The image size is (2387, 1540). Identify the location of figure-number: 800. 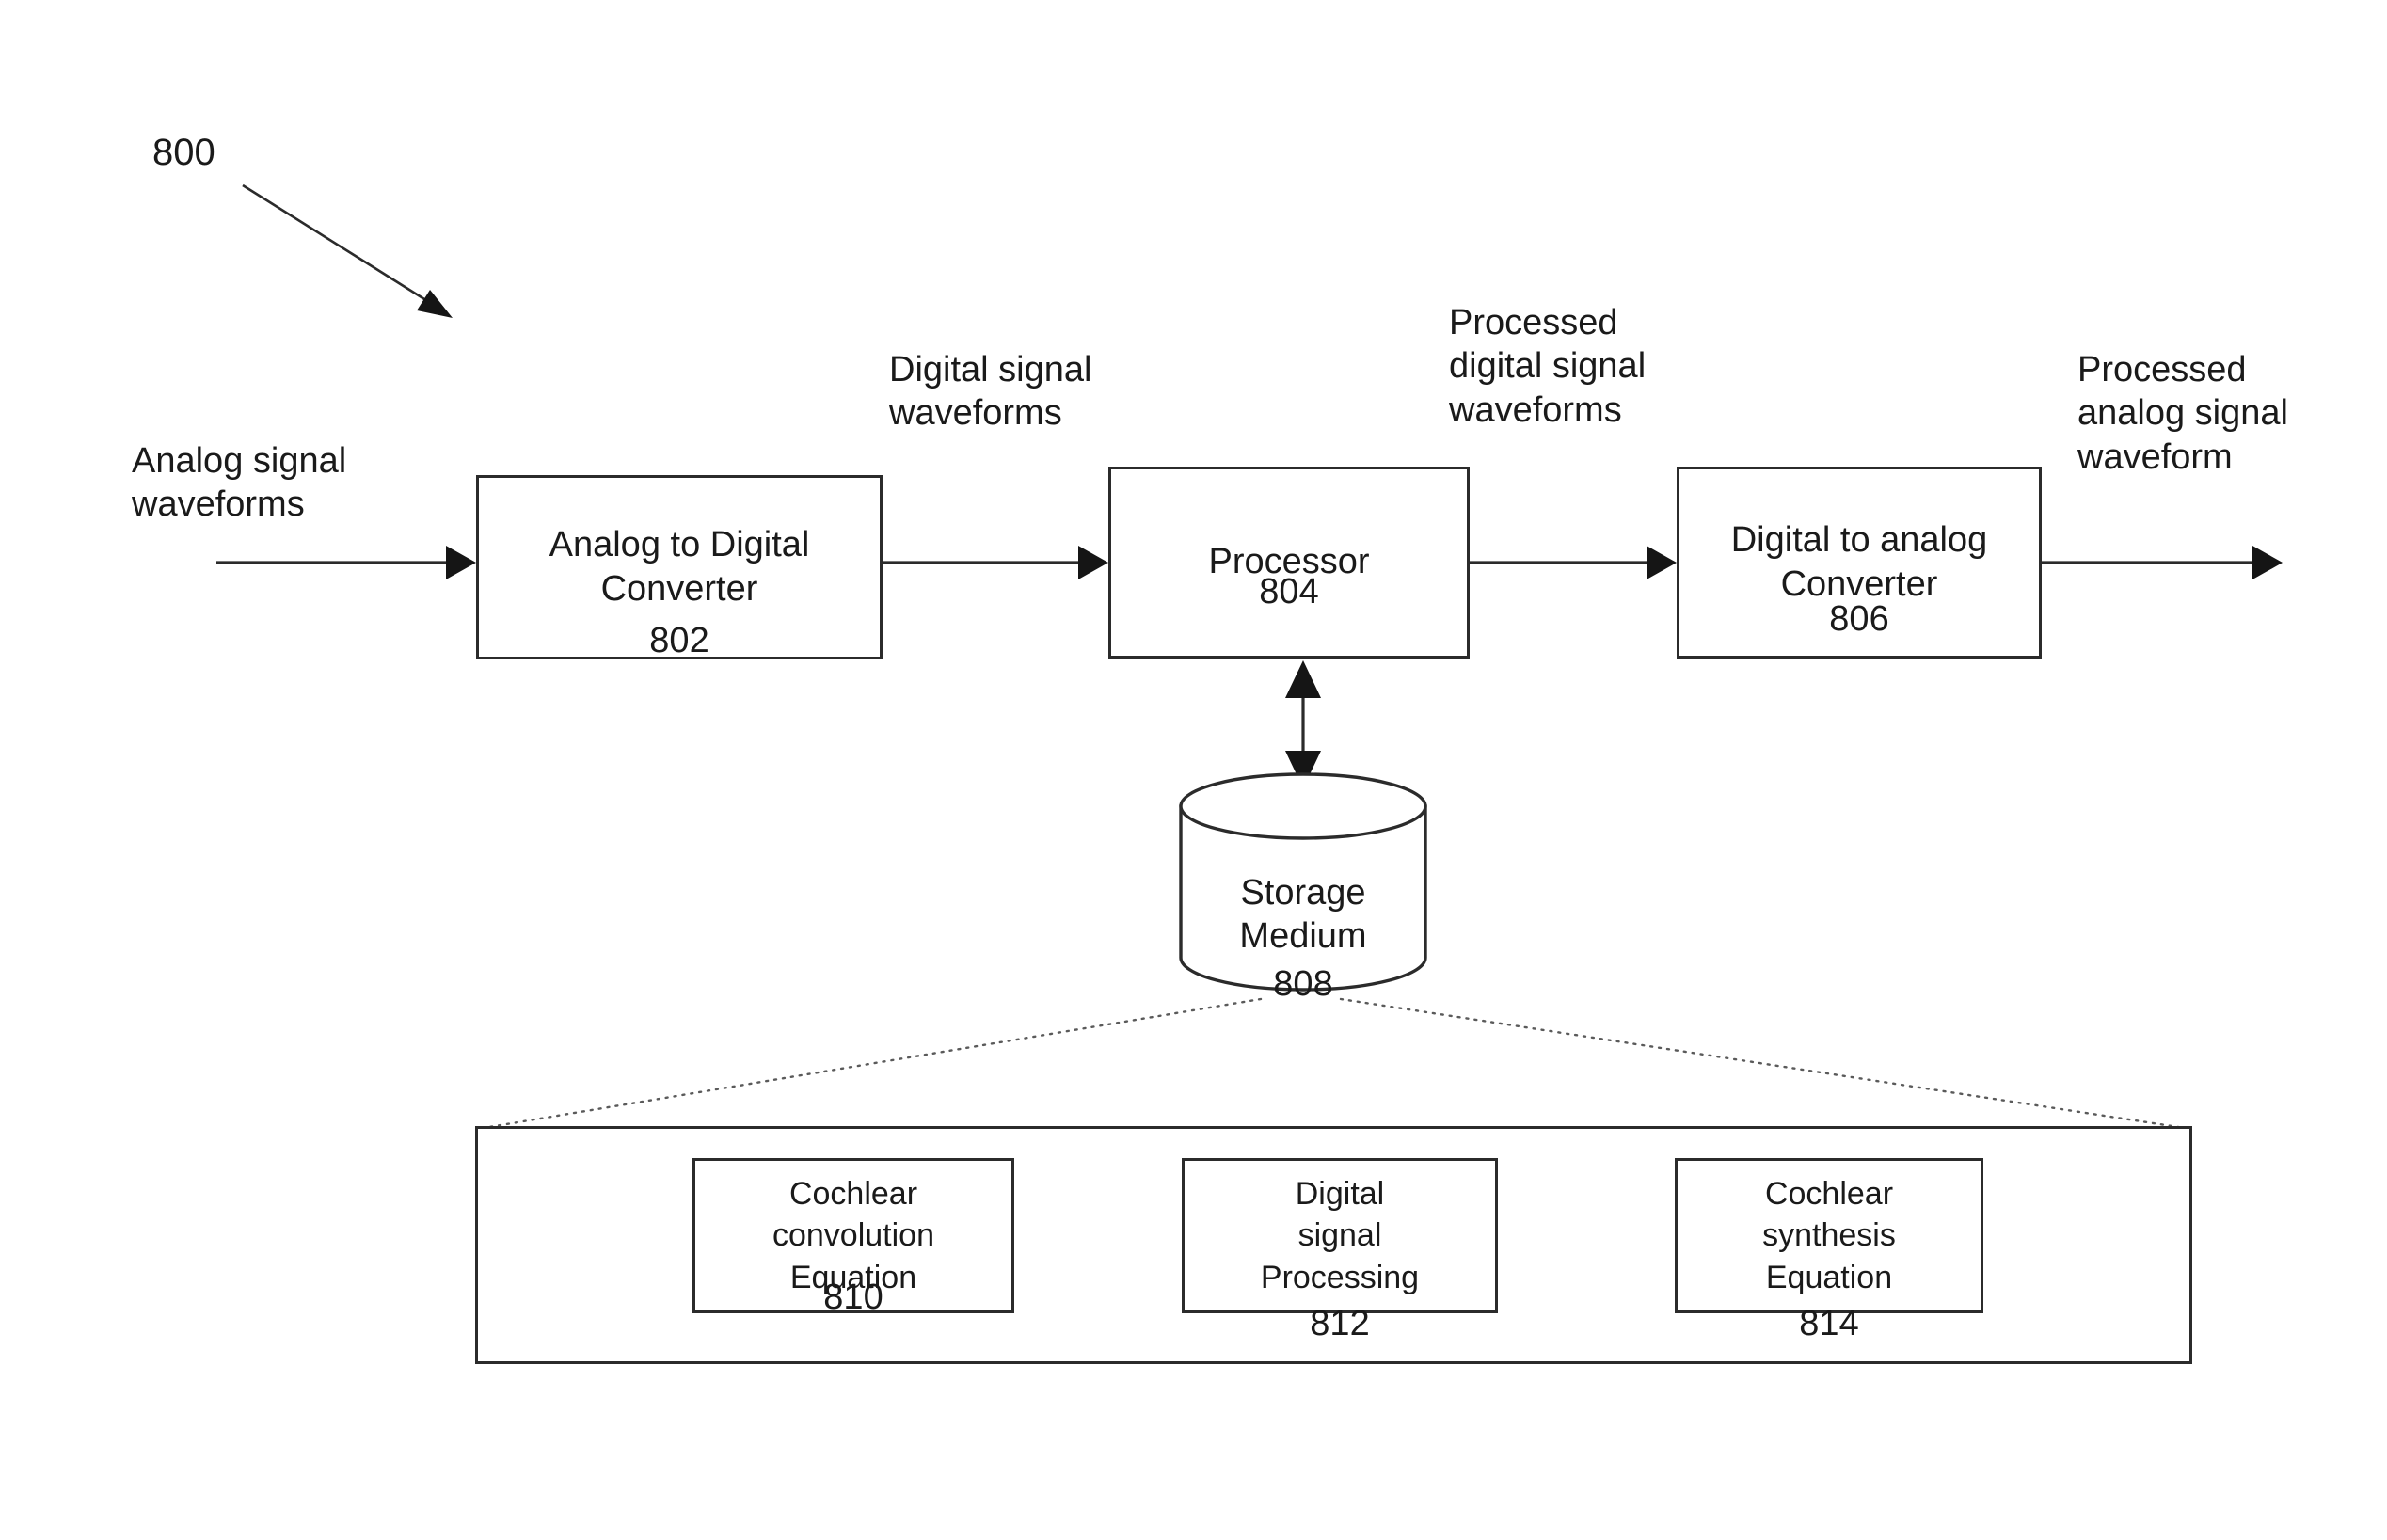
(183, 152).